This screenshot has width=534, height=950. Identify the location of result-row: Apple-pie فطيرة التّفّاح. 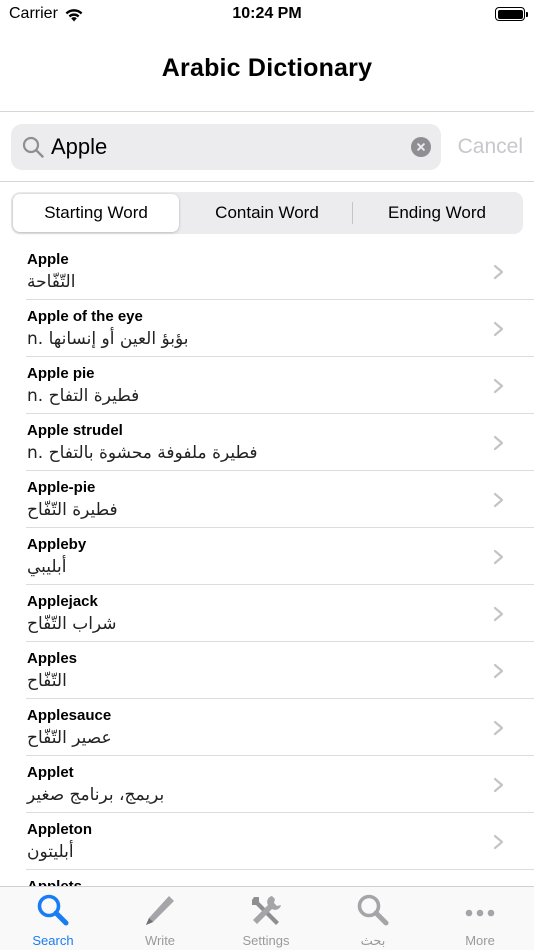
(267, 499).